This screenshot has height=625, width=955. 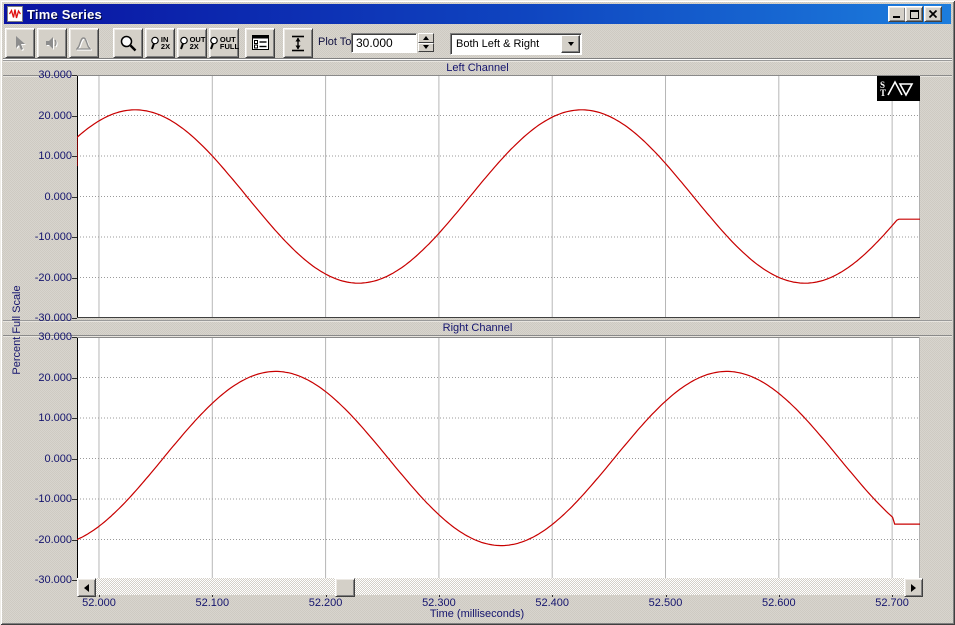 I want to click on left-channel-title: Left Channel, so click(x=477, y=68).